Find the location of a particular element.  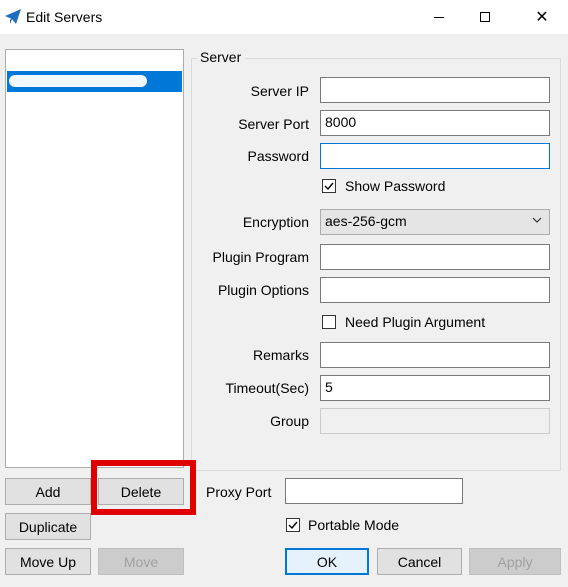

encryption-select-value: aes-256-gcm is located at coordinates (366, 221).